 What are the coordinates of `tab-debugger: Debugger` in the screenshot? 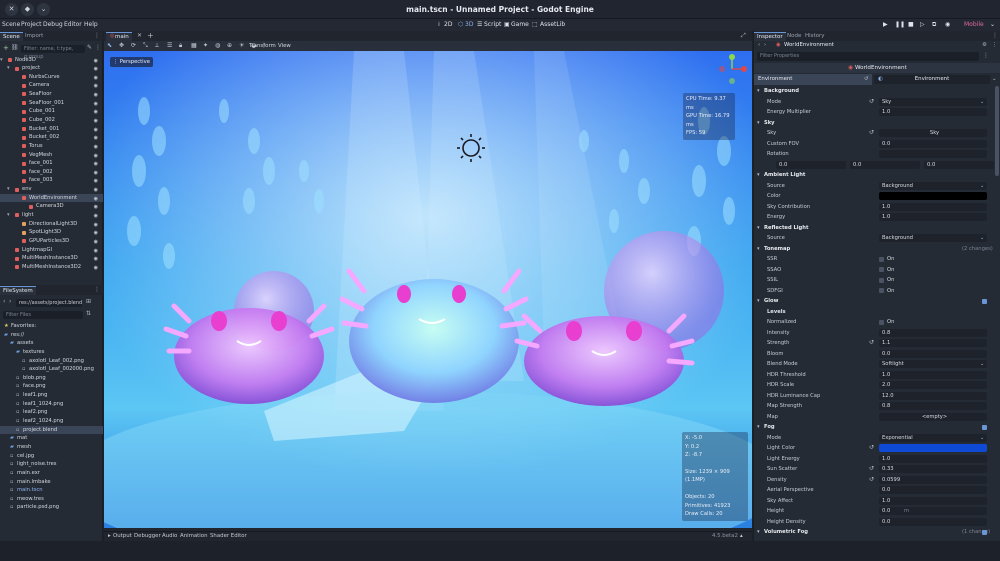 It's located at (147, 536).